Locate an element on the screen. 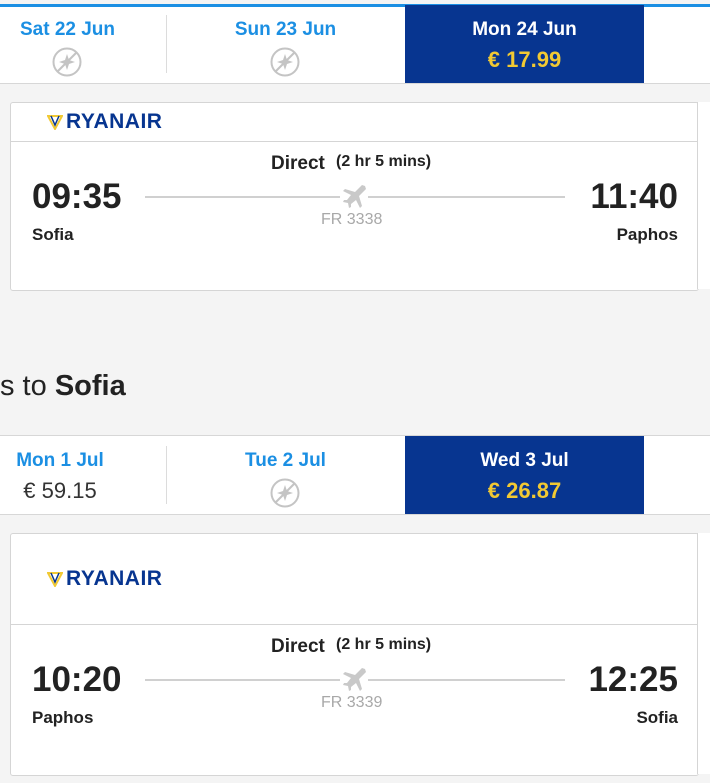 The height and width of the screenshot is (783, 710). date-price: € 17.99 is located at coordinates (524, 59).